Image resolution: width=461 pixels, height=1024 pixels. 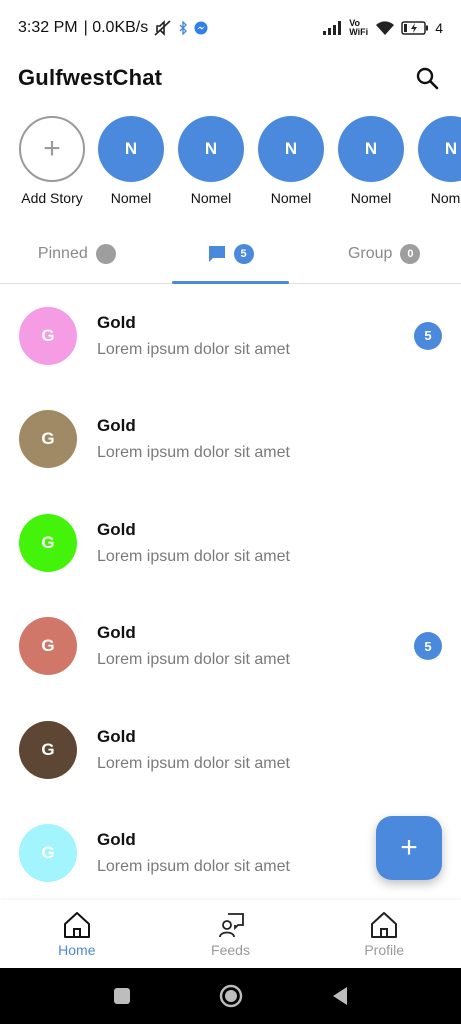 What do you see at coordinates (230, 949) in the screenshot?
I see `nav-feeds-label: Feeds` at bounding box center [230, 949].